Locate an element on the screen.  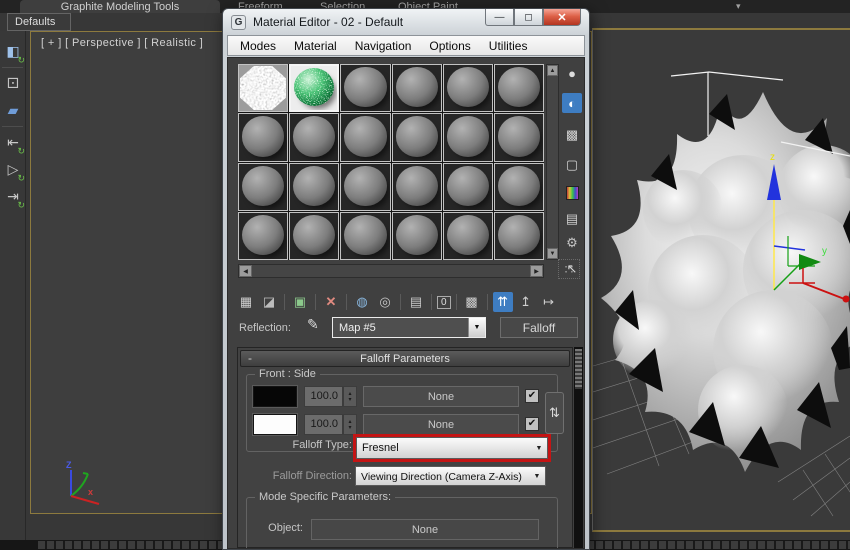
swap-colors-button: ⇅ is located at coordinates (554, 413).